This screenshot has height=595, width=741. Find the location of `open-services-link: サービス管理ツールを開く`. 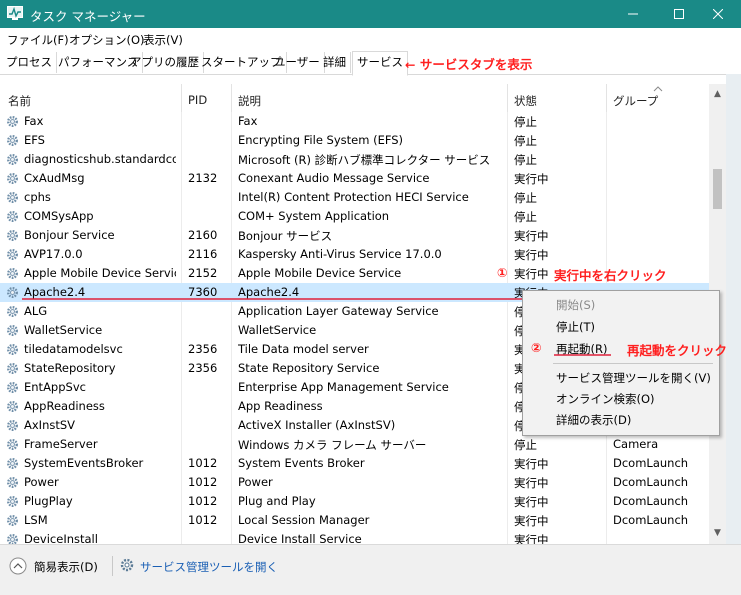

open-services-link: サービス管理ツールを開く is located at coordinates (209, 567).